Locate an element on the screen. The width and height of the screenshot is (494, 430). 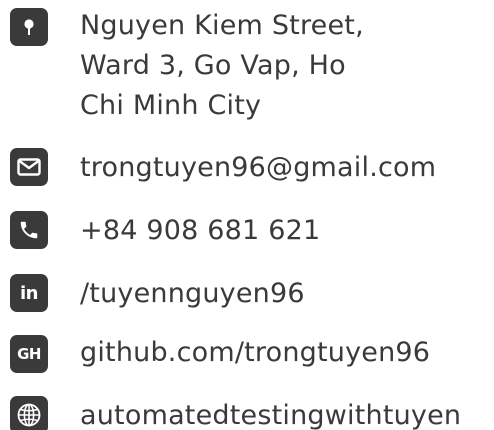
phone-text: +84 908 681 621 is located at coordinates (200, 231).